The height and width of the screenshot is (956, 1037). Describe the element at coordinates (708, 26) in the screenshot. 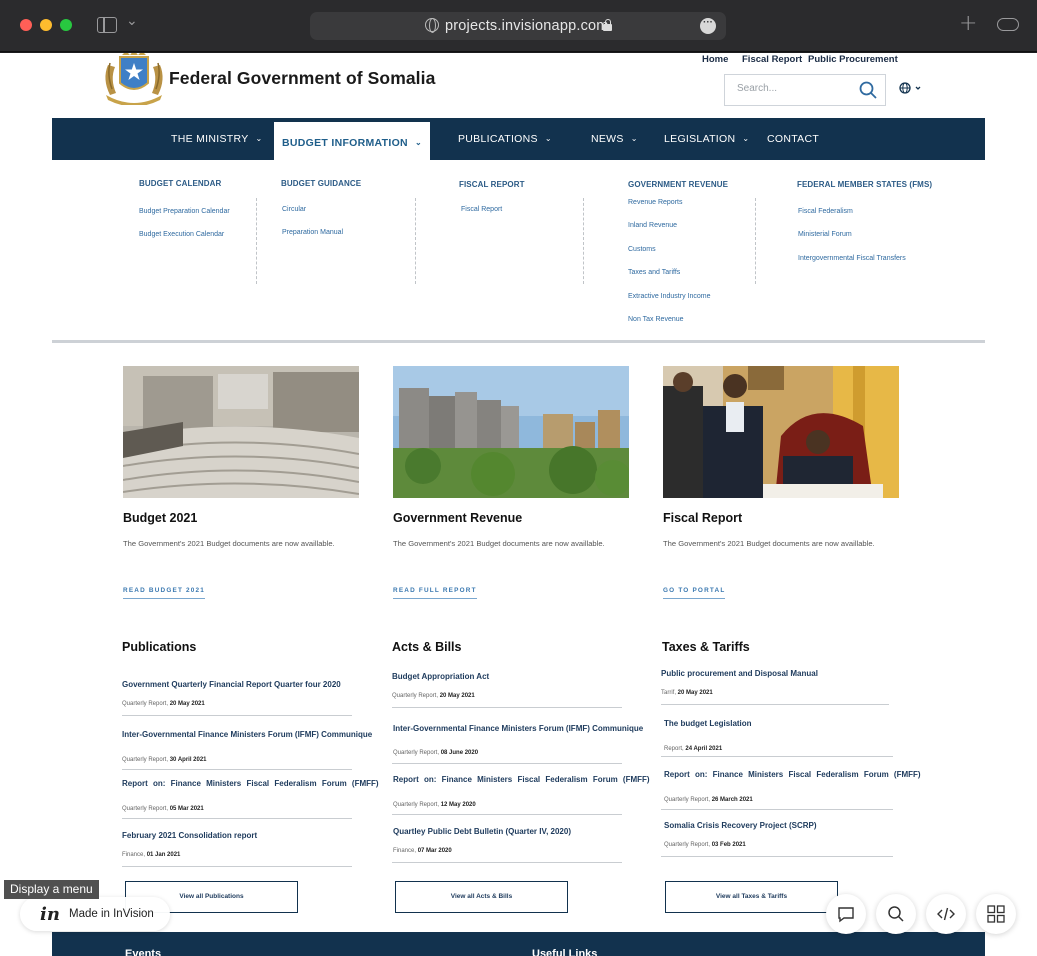

I see `more-options-icon: ···` at that location.